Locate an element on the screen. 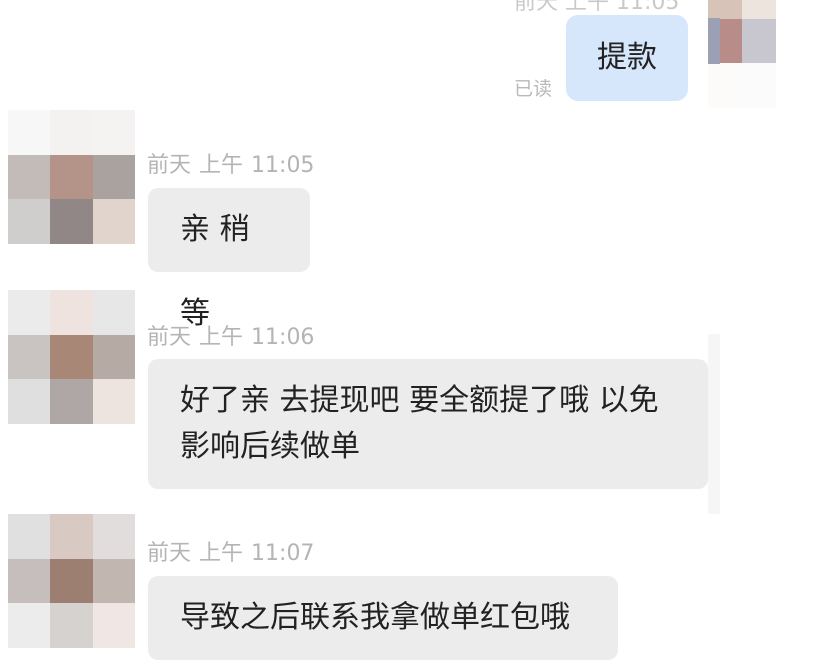 The width and height of the screenshot is (828, 662). timestamp-clock: 11:07 is located at coordinates (283, 553).